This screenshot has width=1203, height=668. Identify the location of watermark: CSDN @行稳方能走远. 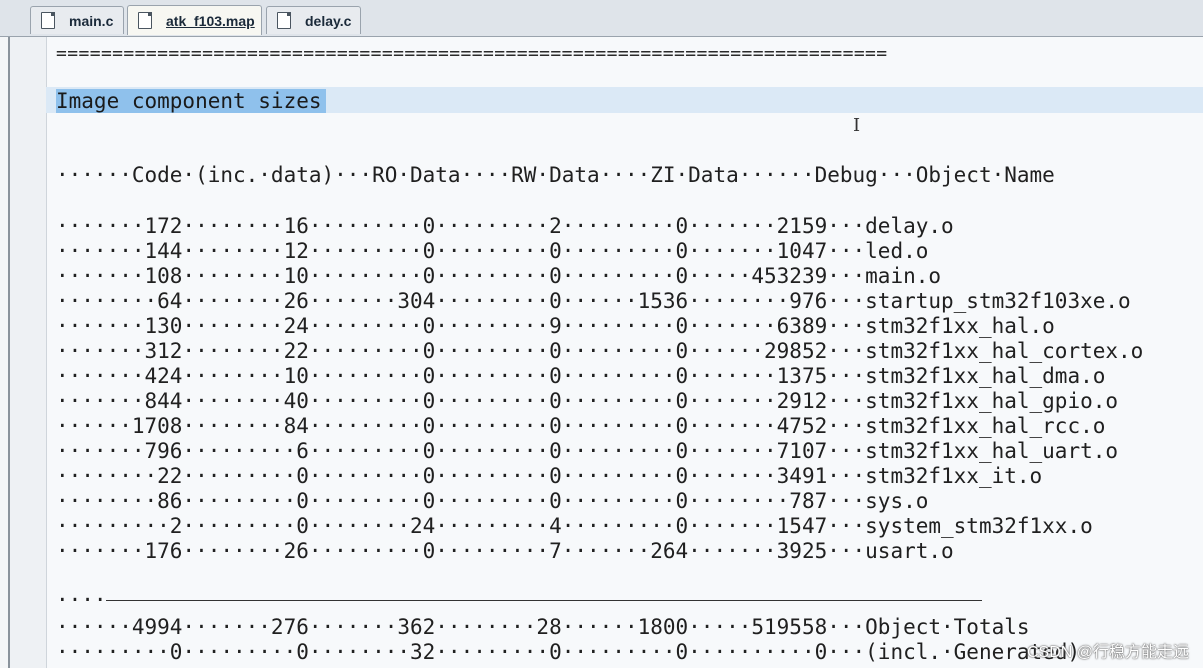
(1107, 652).